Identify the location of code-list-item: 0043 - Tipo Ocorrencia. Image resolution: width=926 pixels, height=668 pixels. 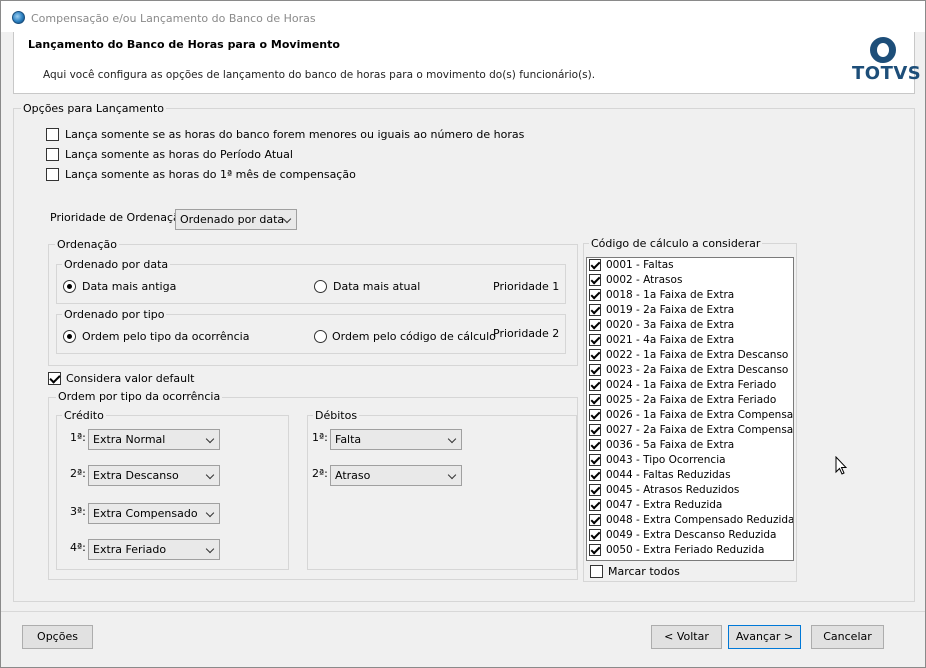
(690, 460).